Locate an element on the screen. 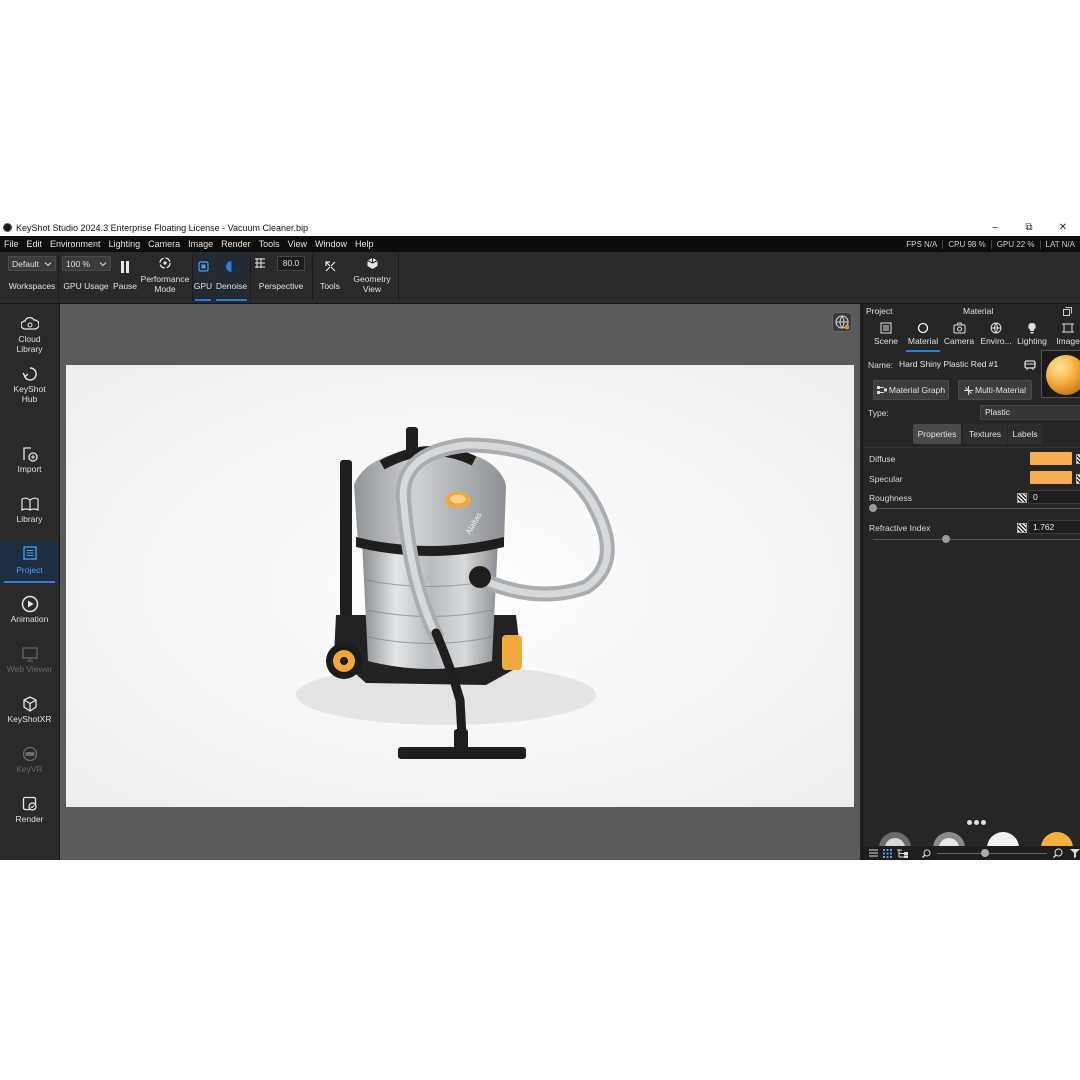 The height and width of the screenshot is (1080, 1080). zoom-out-icon is located at coordinates (926, 853).